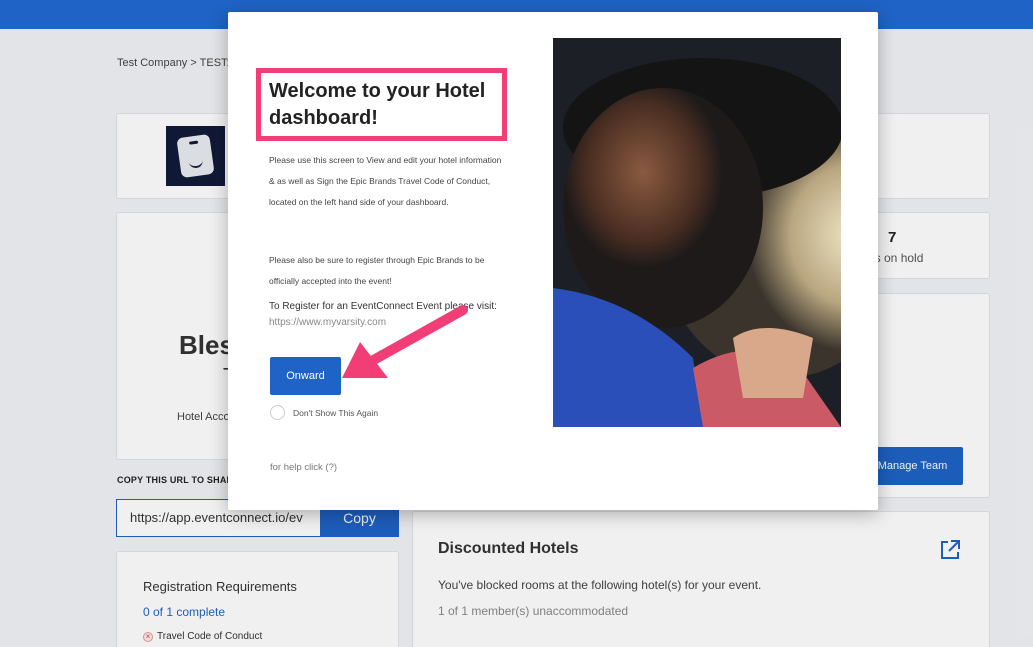 Image resolution: width=1033 pixels, height=647 pixels. What do you see at coordinates (303, 467) in the screenshot?
I see `help-link: for help click (?)` at bounding box center [303, 467].